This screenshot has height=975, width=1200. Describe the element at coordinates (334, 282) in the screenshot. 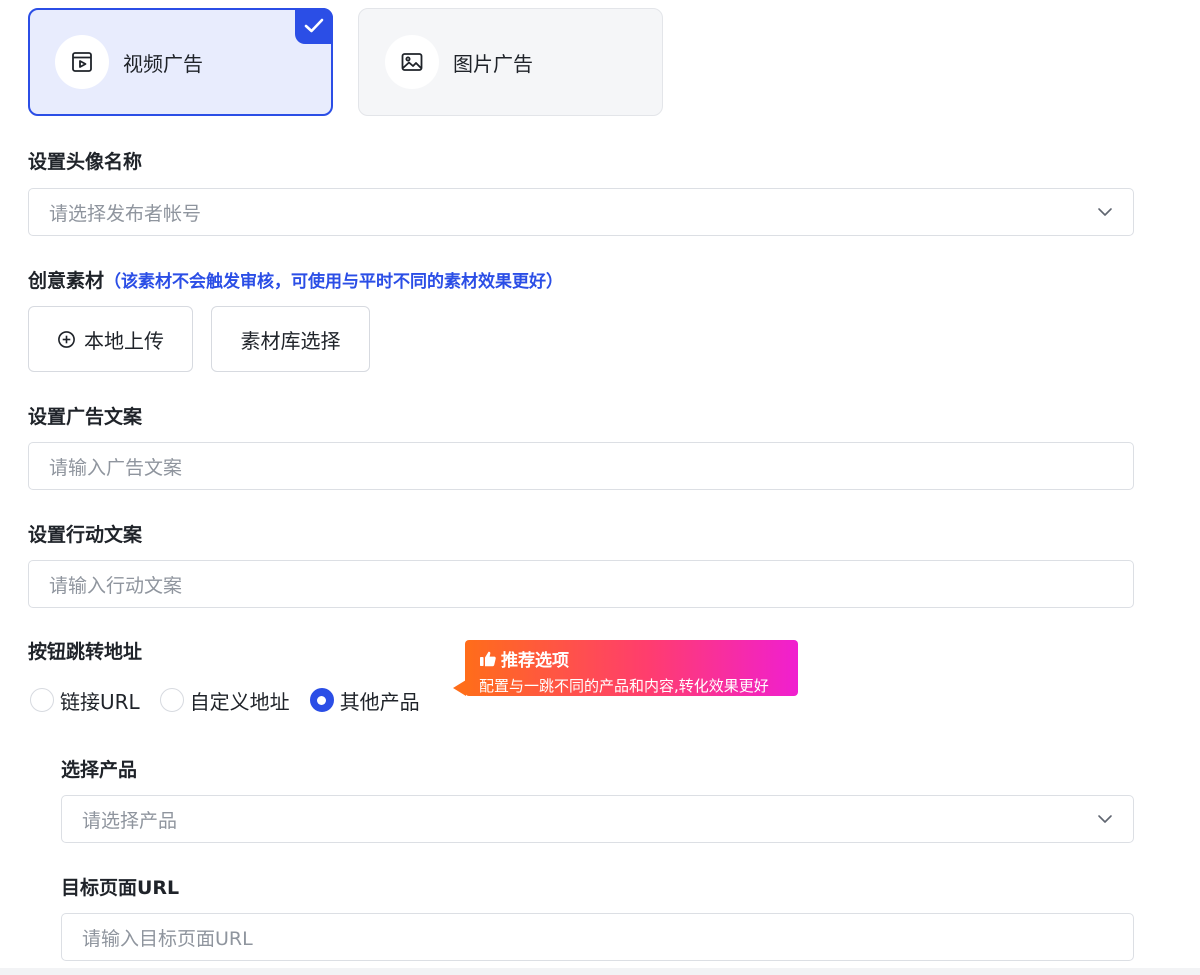

I see `creative-material-hint: （该素材不会触发审核，可使用与平时不同的素材效果更好）` at that location.